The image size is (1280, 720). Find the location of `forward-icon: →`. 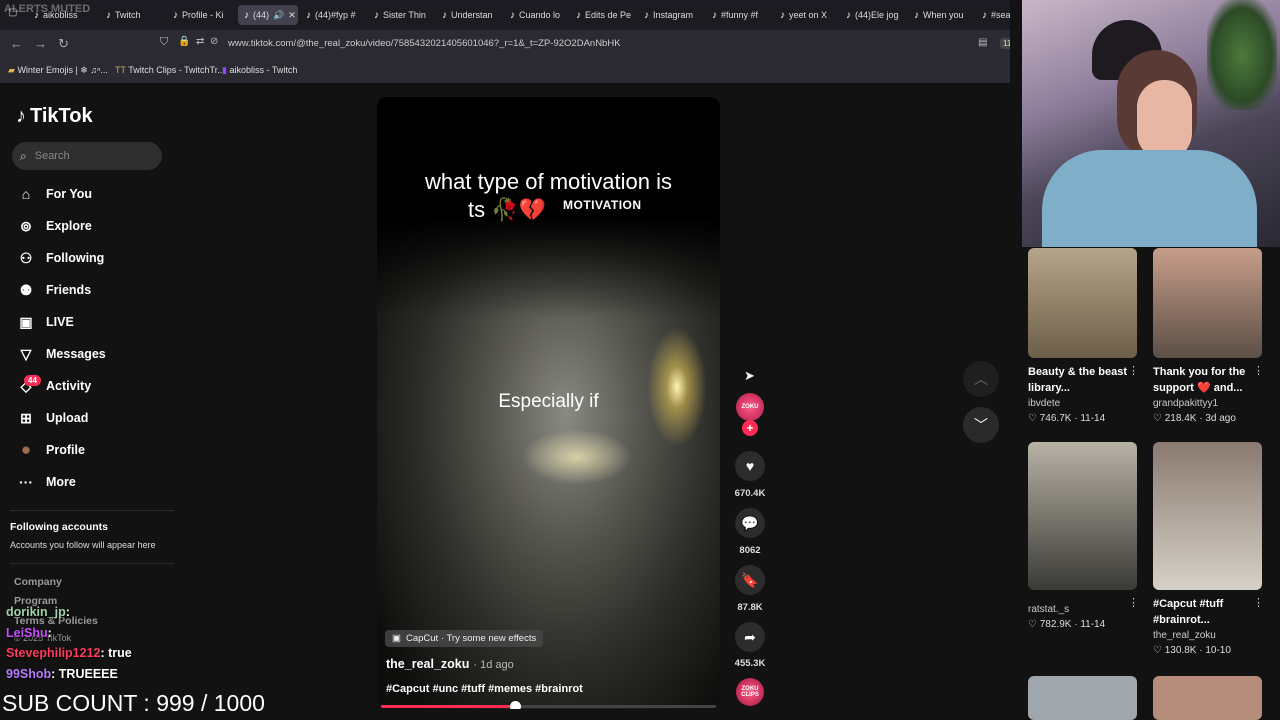

forward-icon: → is located at coordinates (40, 43).